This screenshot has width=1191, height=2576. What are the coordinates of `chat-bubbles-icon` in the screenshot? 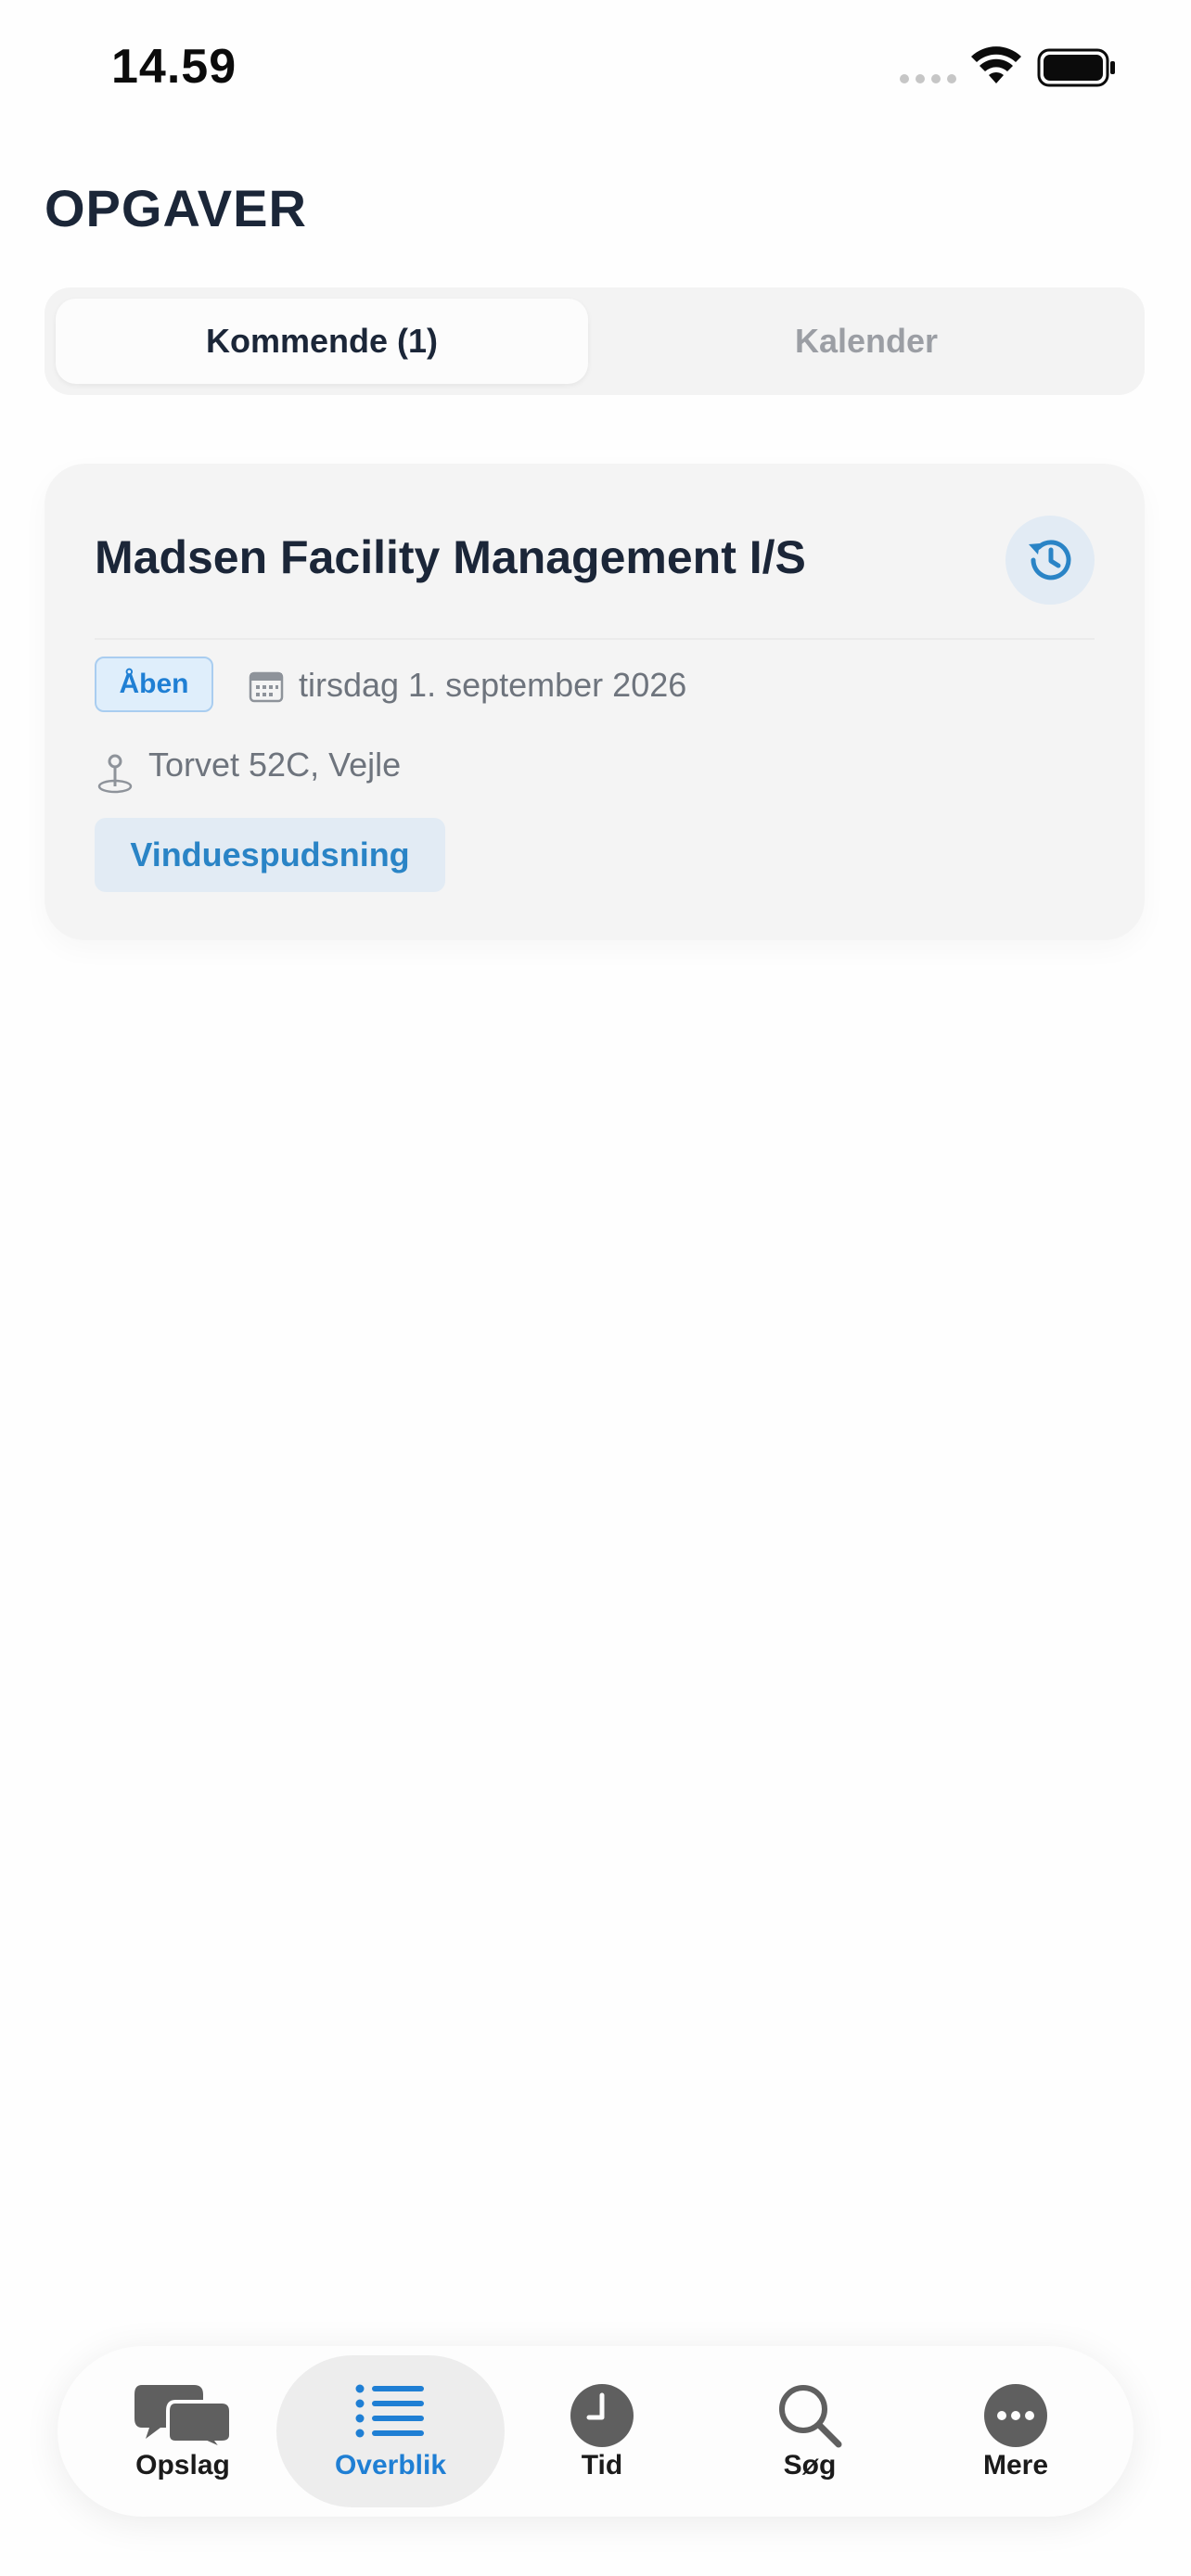 It's located at (183, 2418).